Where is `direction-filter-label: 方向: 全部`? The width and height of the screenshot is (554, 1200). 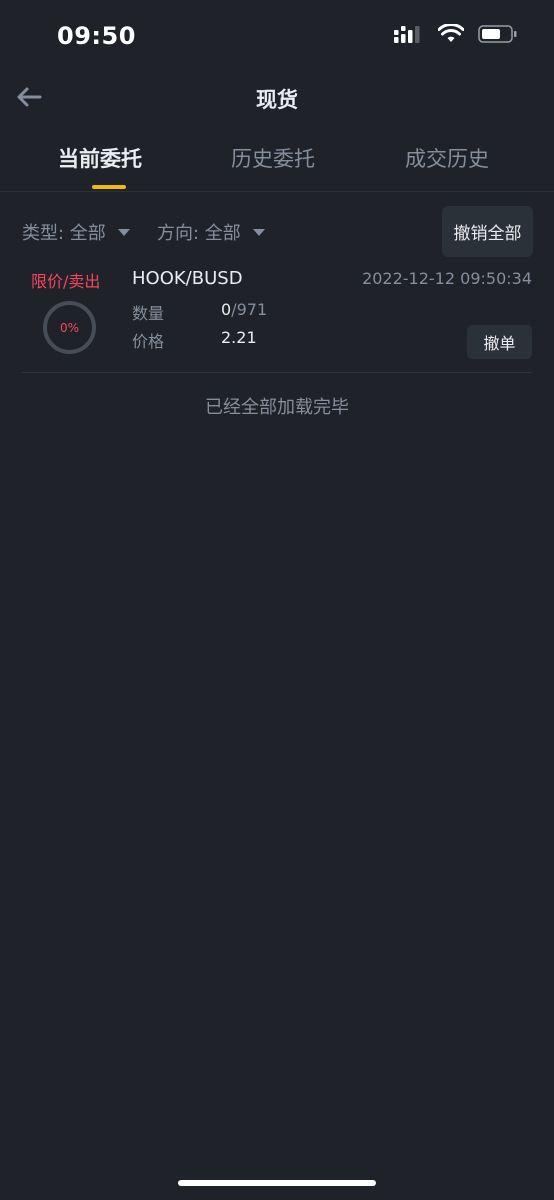 direction-filter-label: 方向: 全部 is located at coordinates (199, 233).